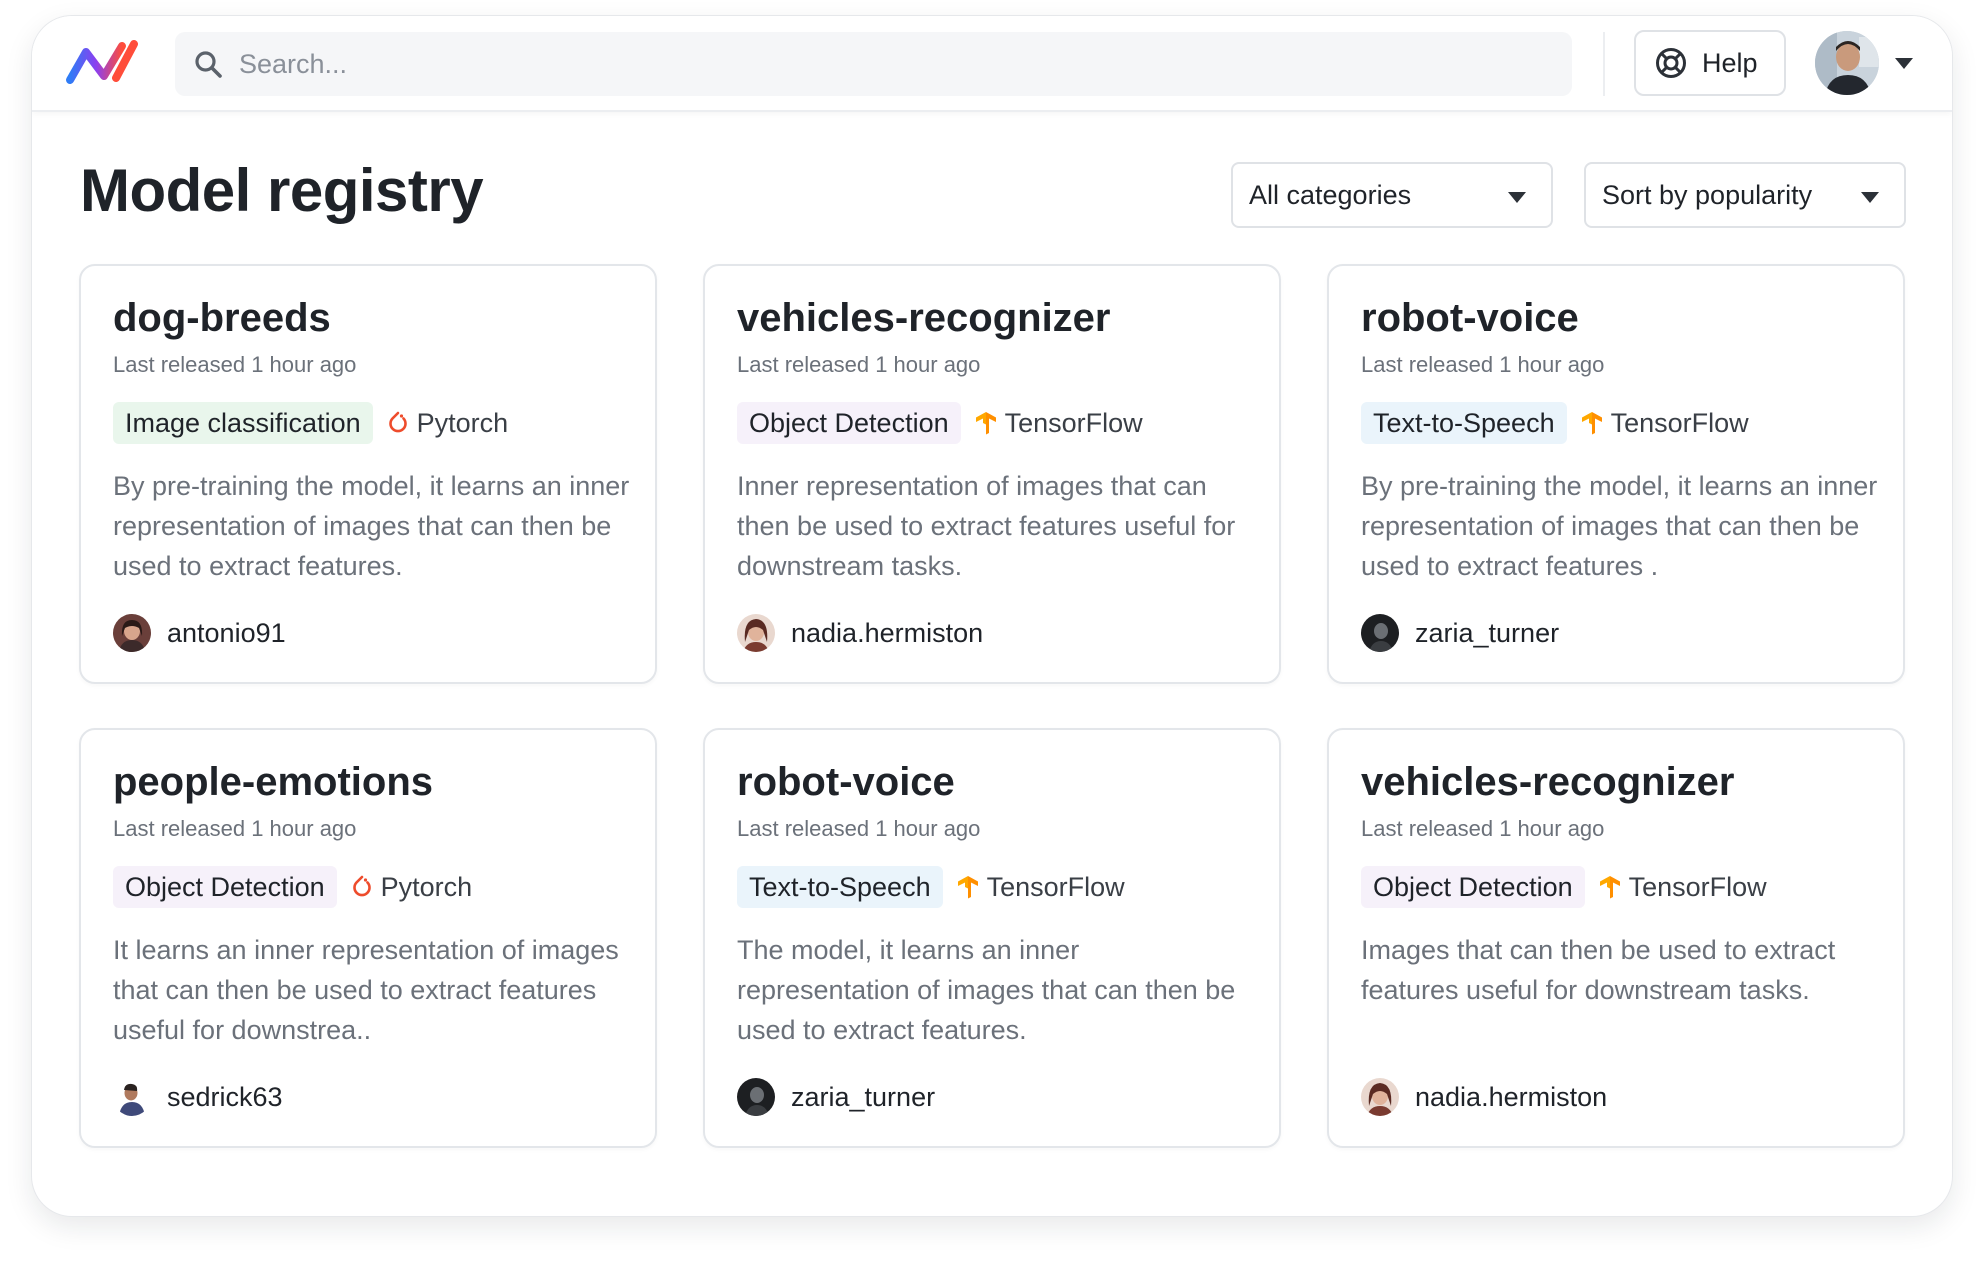 The width and height of the screenshot is (1984, 1264). I want to click on help-button: Help, so click(1710, 63).